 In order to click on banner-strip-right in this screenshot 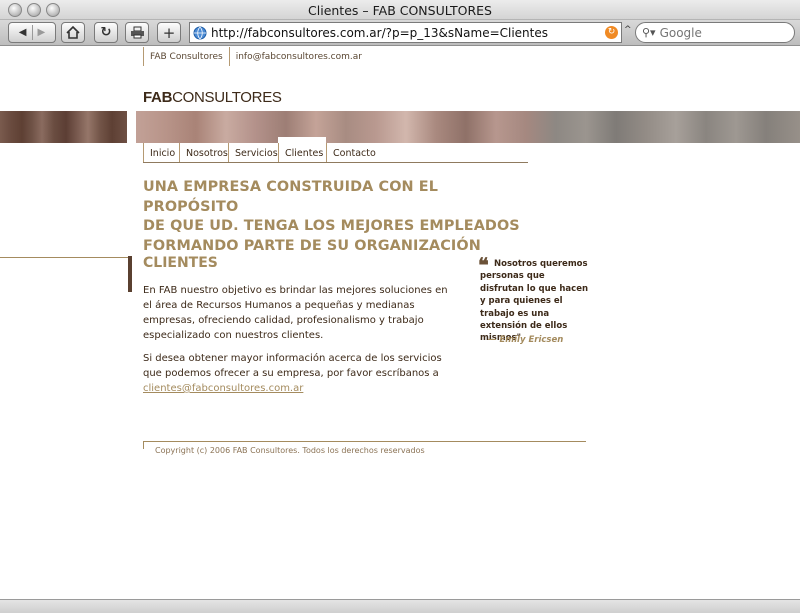, I will do `click(468, 127)`.